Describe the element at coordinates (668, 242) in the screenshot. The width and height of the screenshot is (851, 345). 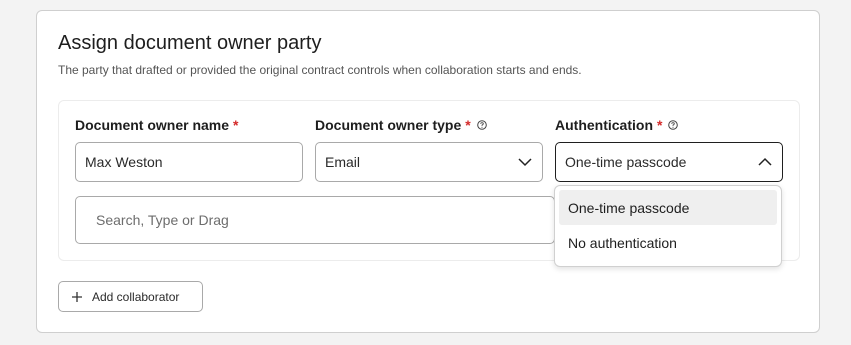
I see `dropdown-option-no-authentication: No authentication` at that location.